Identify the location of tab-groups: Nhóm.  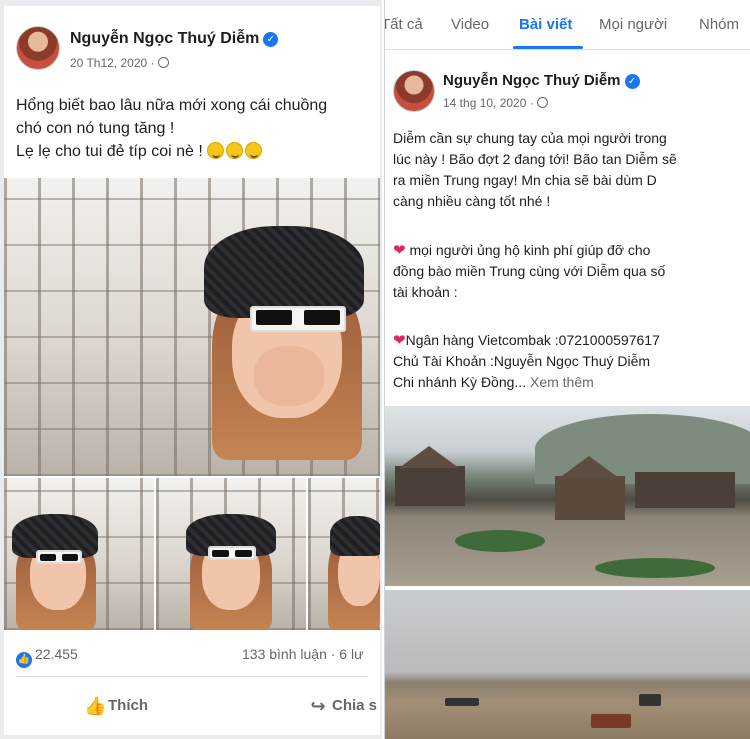
(719, 24).